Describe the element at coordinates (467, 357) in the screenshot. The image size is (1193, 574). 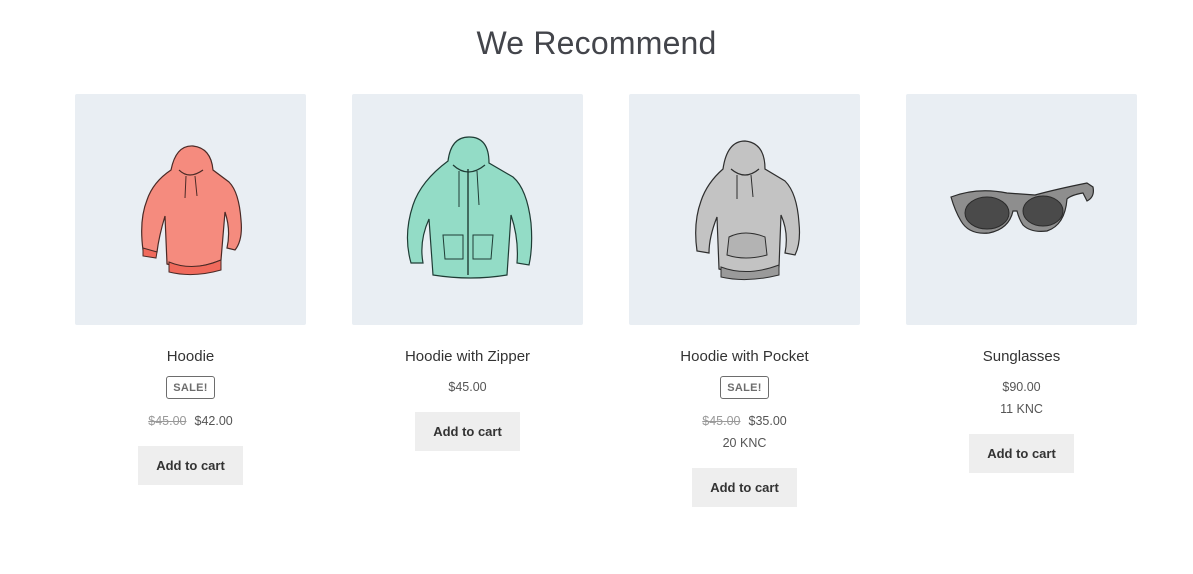
I see `product-title: Hoodie with Zipper` at that location.